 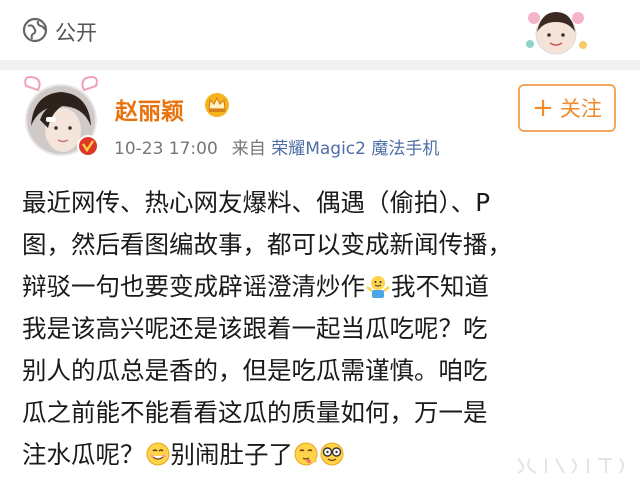 What do you see at coordinates (556, 31) in the screenshot?
I see `user-avatar-decorated` at bounding box center [556, 31].